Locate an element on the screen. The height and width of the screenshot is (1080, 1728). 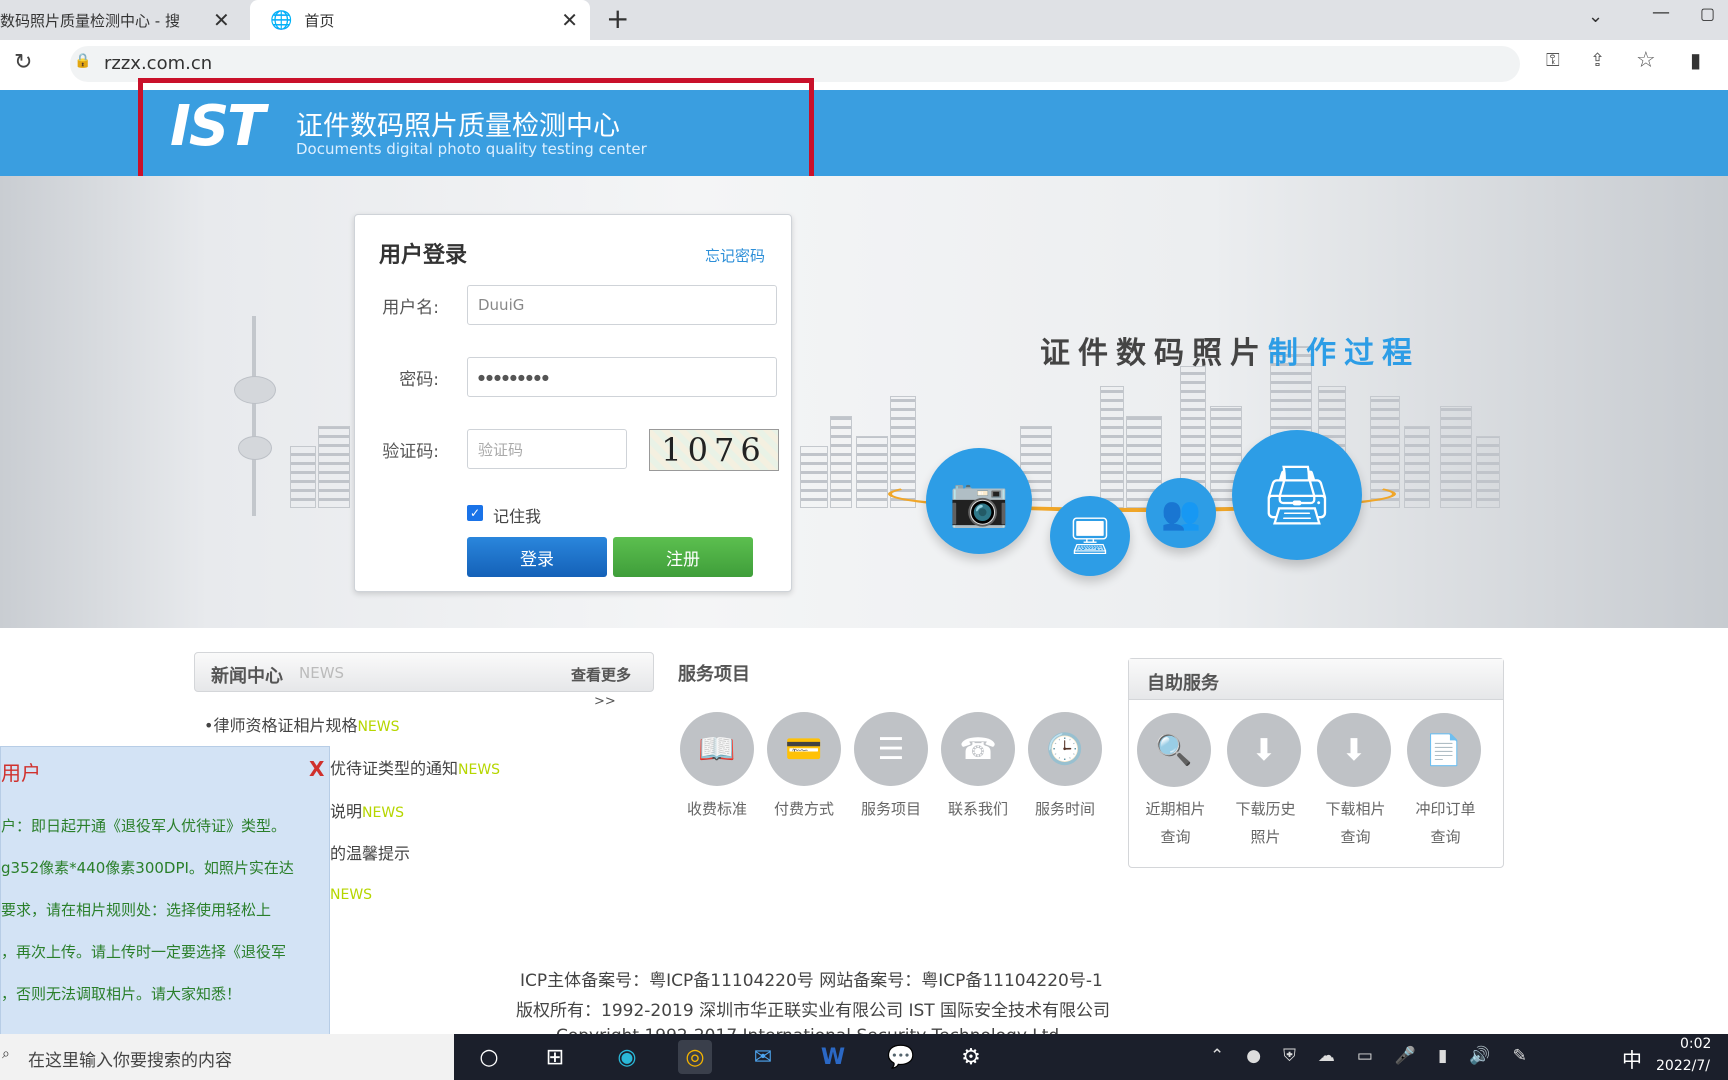
word-icon: W is located at coordinates (833, 1057).